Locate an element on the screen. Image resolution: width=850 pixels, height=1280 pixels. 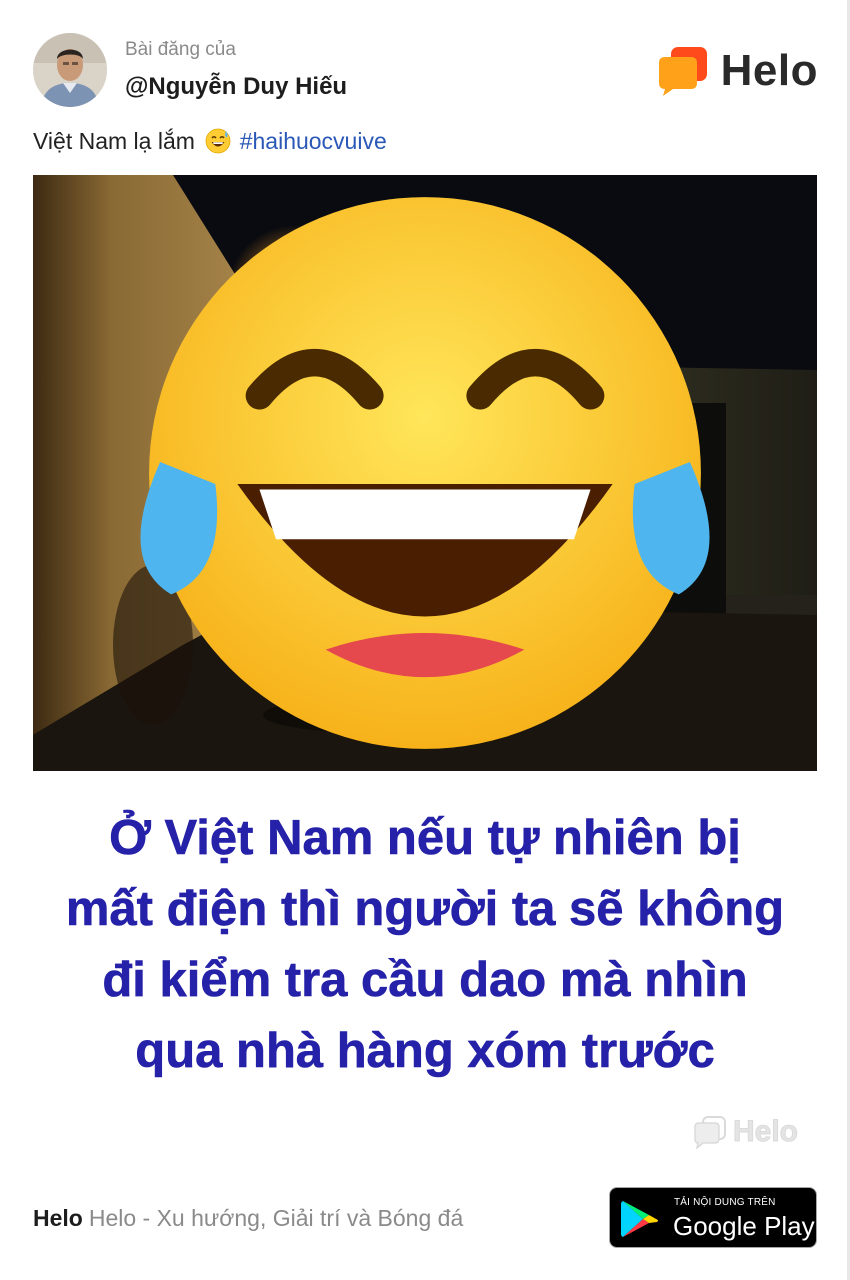
watermark-text: Helo is located at coordinates (765, 1132).